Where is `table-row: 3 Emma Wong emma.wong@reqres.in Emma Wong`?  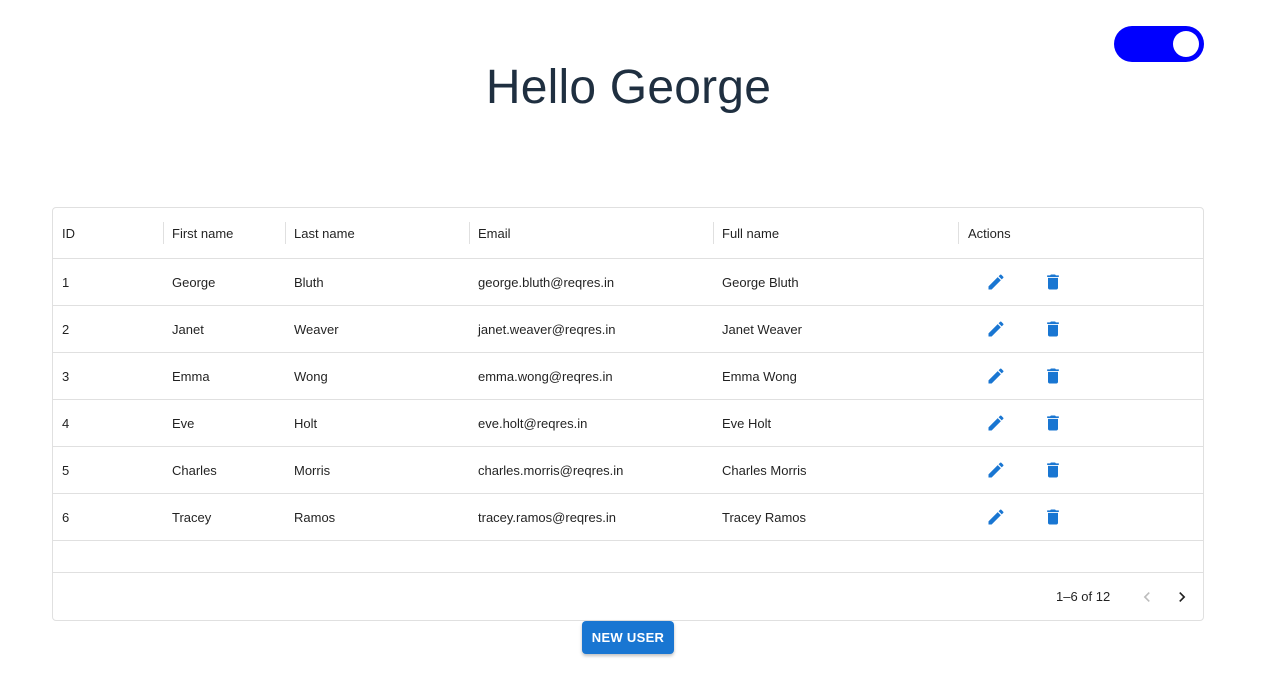
table-row: 3 Emma Wong emma.wong@reqres.in Emma Wong is located at coordinates (628, 376).